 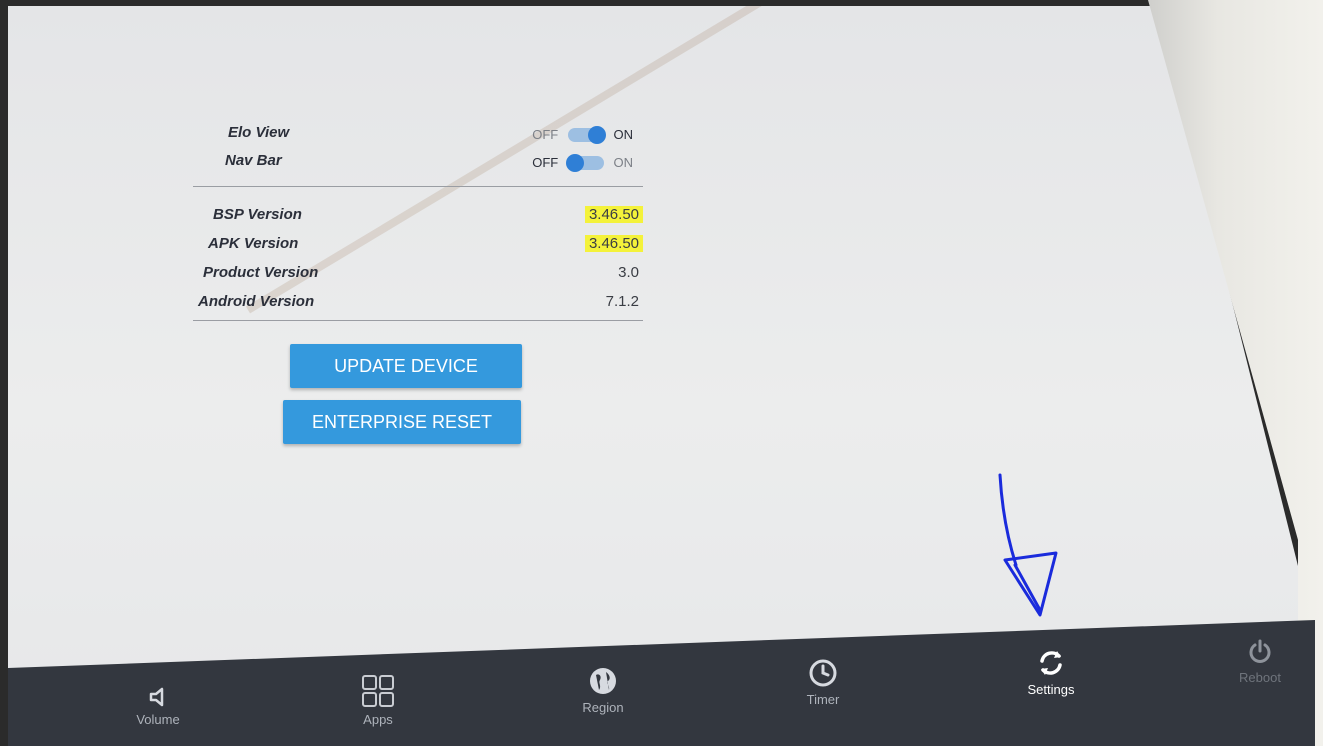 What do you see at coordinates (823, 673) in the screenshot?
I see `clock-icon` at bounding box center [823, 673].